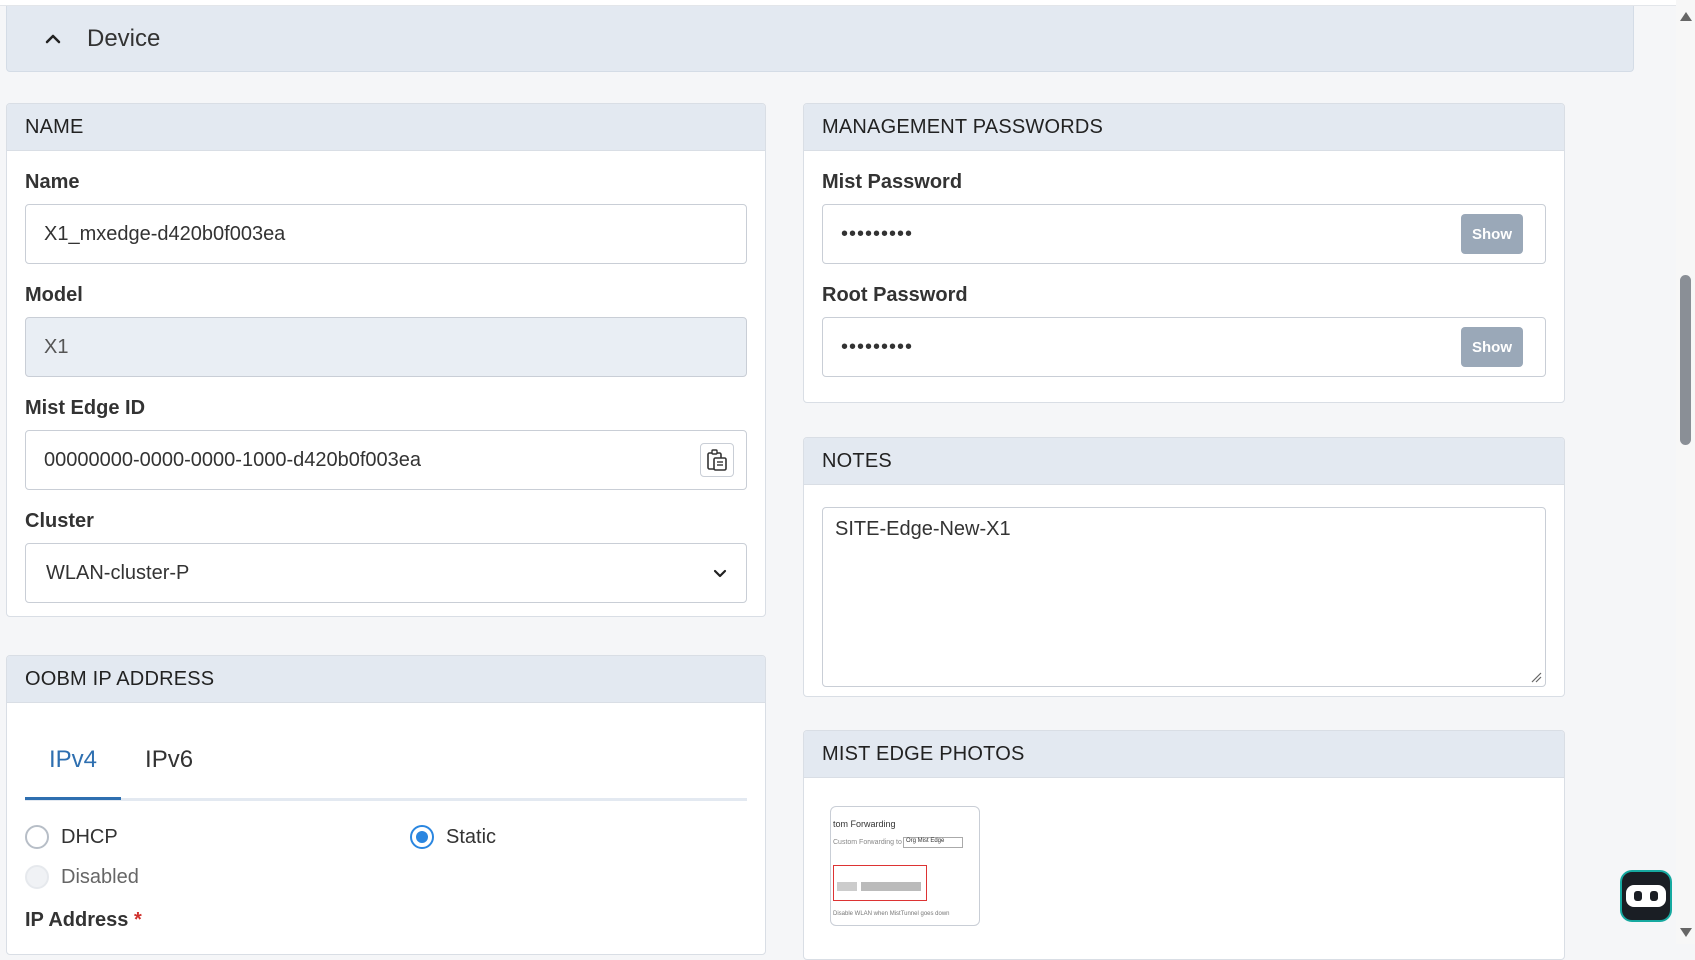  Describe the element at coordinates (56, 346) in the screenshot. I see `model-value: X1` at that location.